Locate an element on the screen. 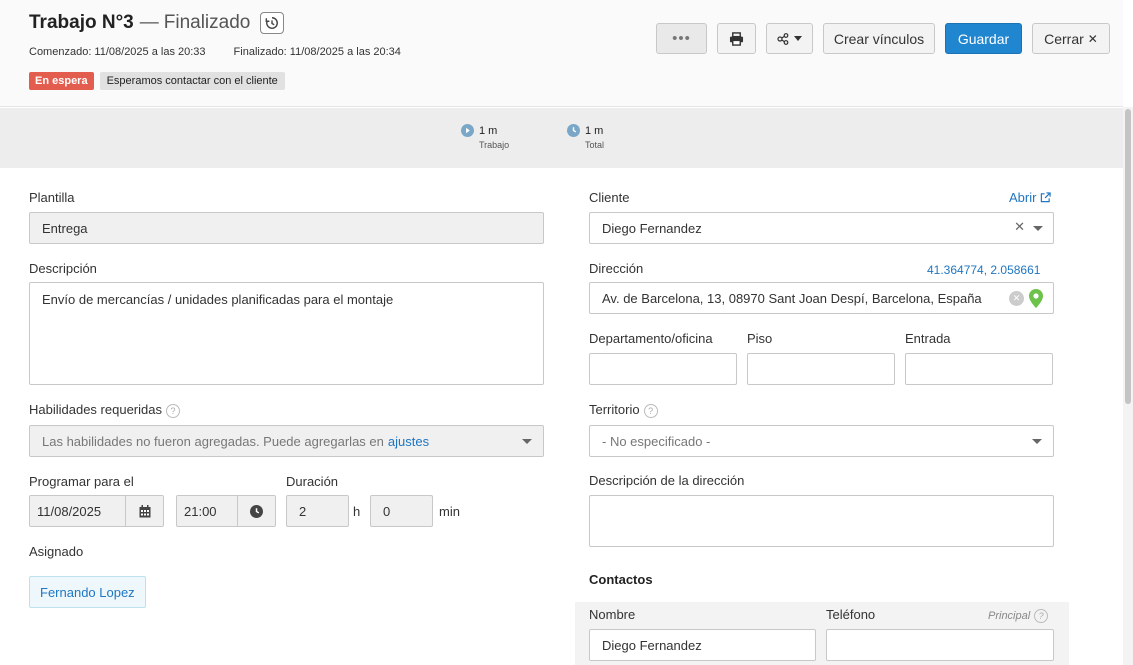 This screenshot has height=665, width=1133. contact-phone-input is located at coordinates (940, 645).